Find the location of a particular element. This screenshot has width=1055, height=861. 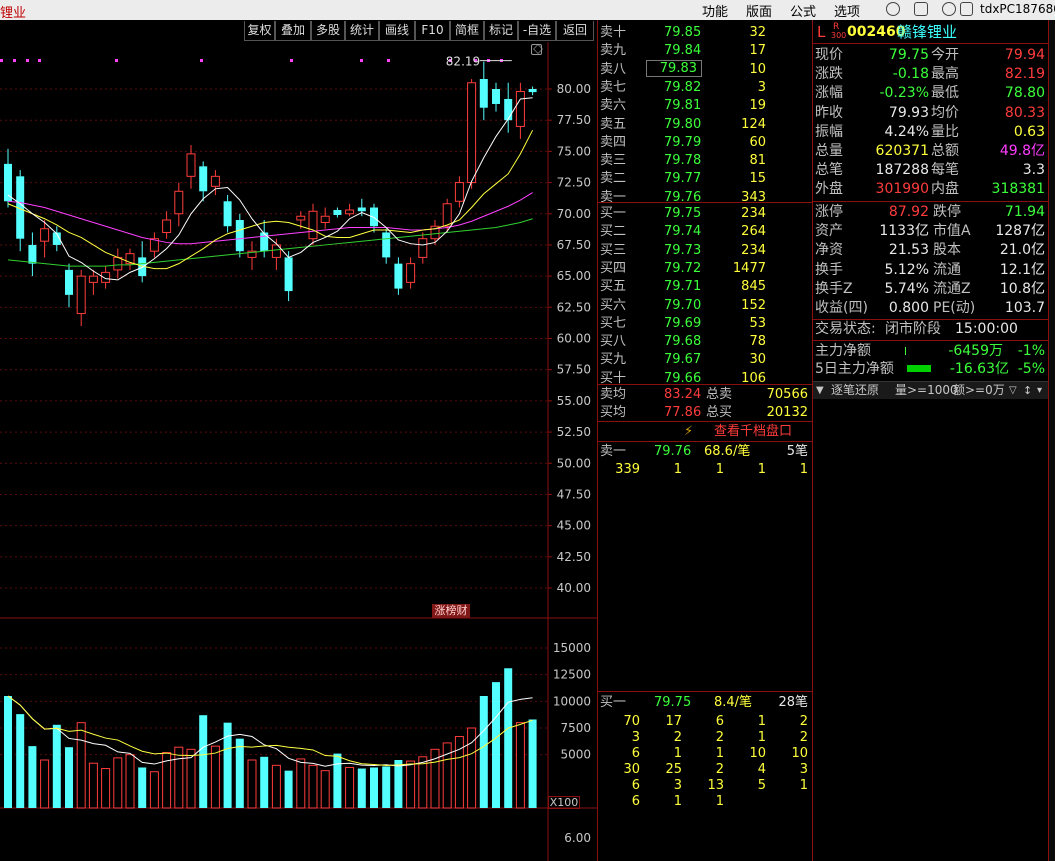

sort-icon: ↕ is located at coordinates (1027, 390).